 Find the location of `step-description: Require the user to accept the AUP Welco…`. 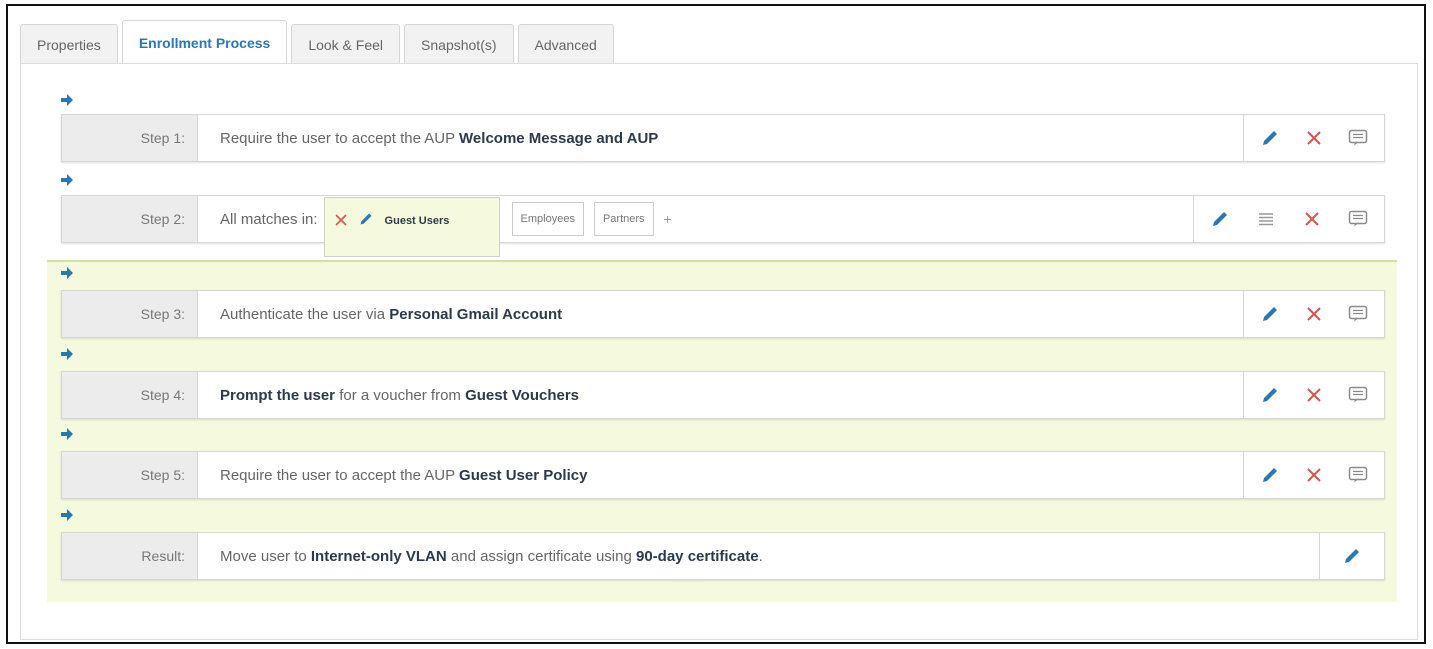

step-description: Require the user to accept the AUP Welco… is located at coordinates (720, 138).